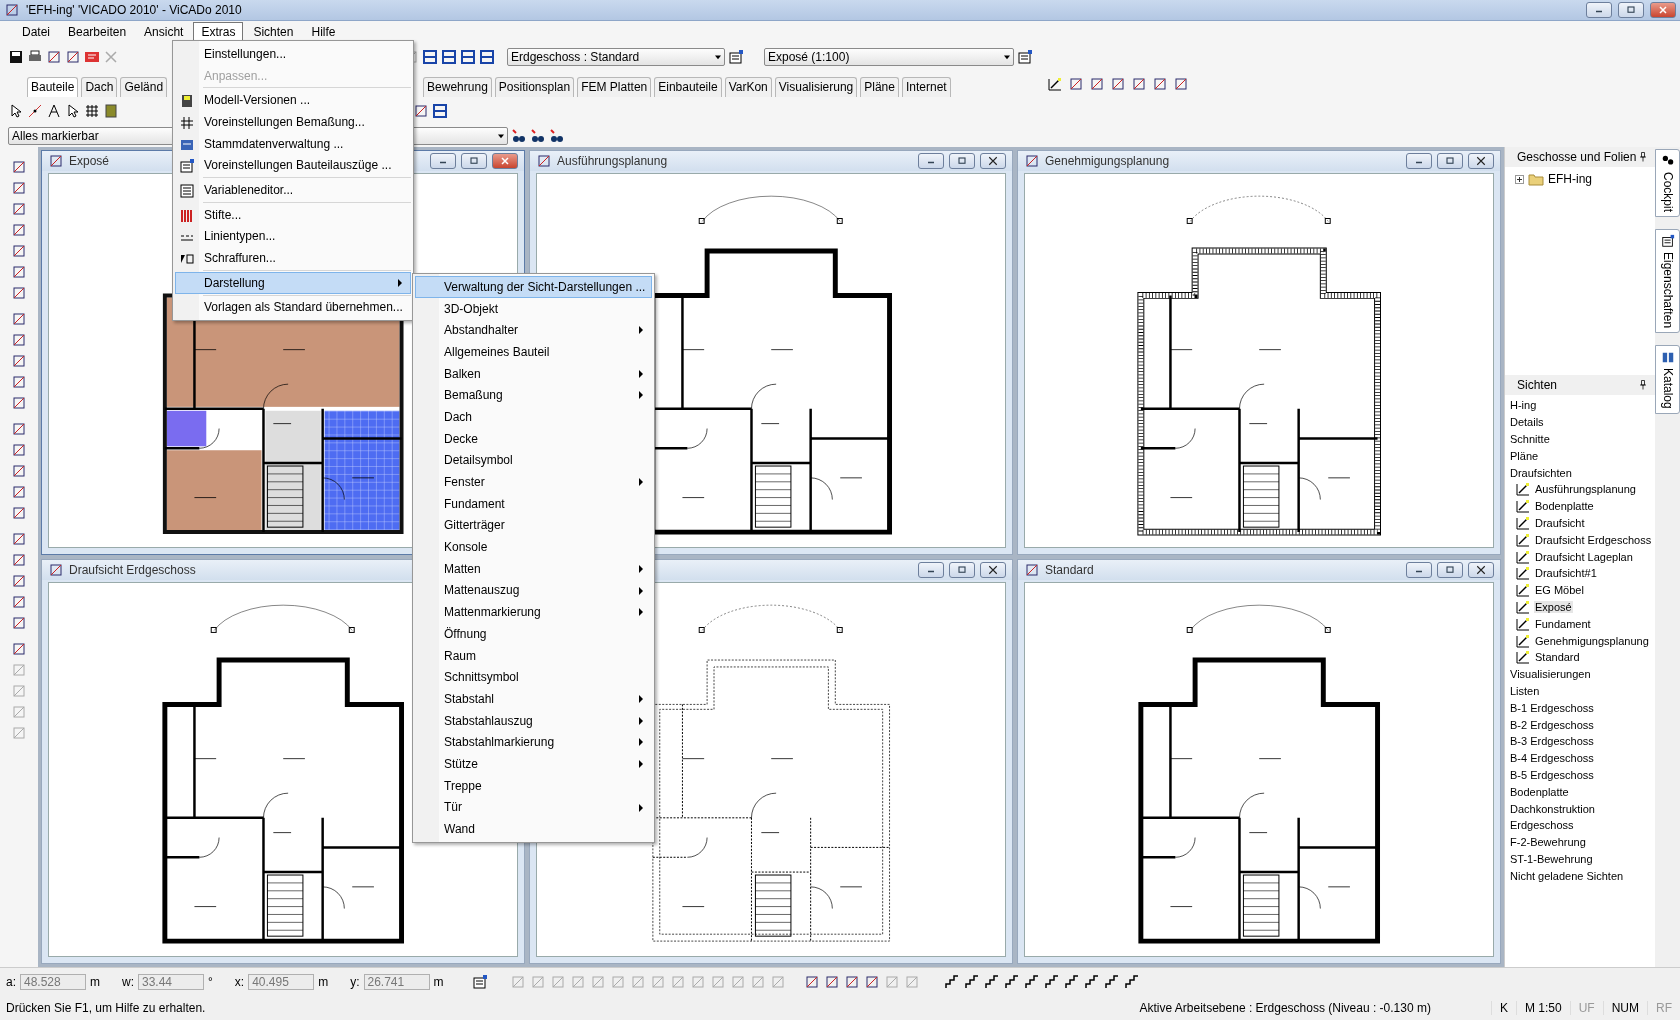 This screenshot has width=1680, height=1020. I want to click on view-window-title: Ausführungsplanung, so click(612, 161).